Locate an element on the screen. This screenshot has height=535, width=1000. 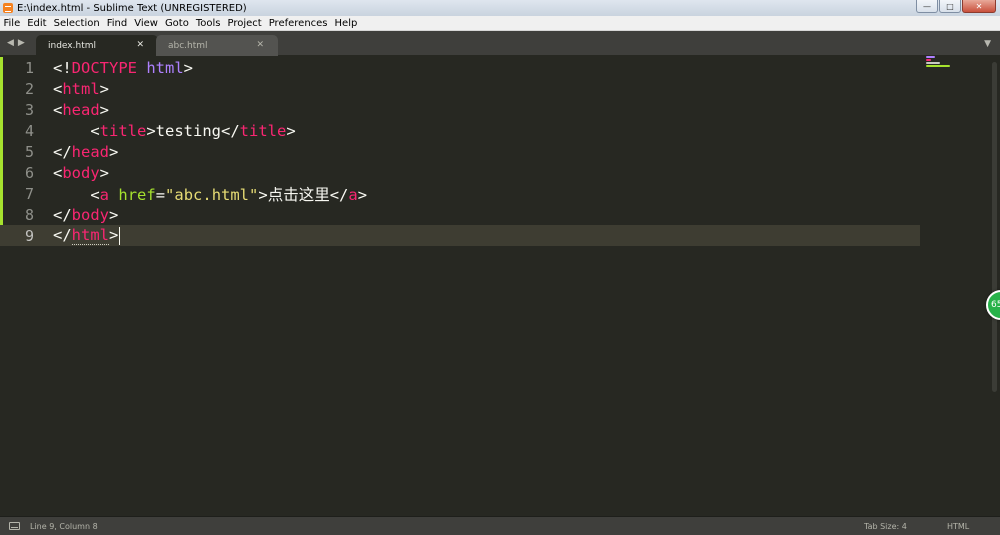
code-text: </html> is located at coordinates (87, 236).